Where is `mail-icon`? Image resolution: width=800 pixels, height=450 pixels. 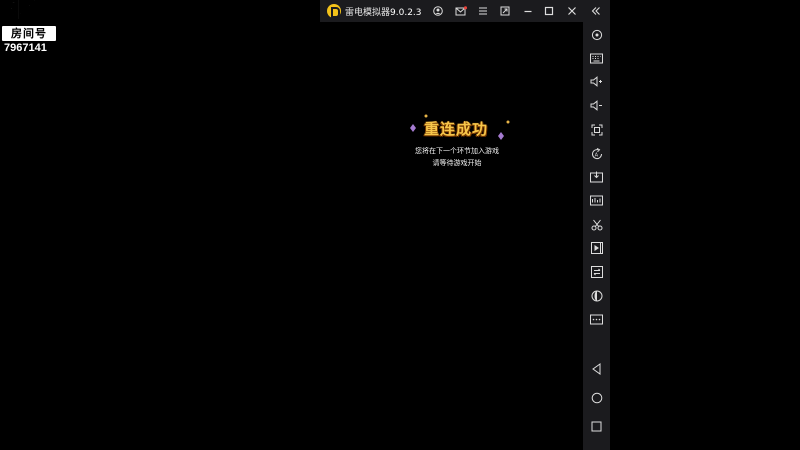
mail-icon is located at coordinates (461, 11).